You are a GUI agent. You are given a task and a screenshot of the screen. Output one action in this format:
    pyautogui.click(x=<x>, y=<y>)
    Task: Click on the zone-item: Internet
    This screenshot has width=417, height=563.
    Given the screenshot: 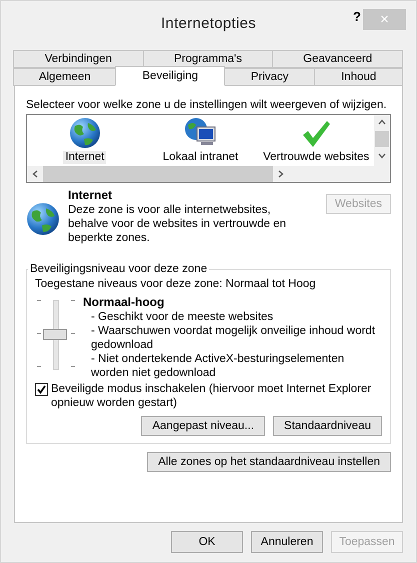 What is the action you would take?
    pyautogui.click(x=84, y=157)
    